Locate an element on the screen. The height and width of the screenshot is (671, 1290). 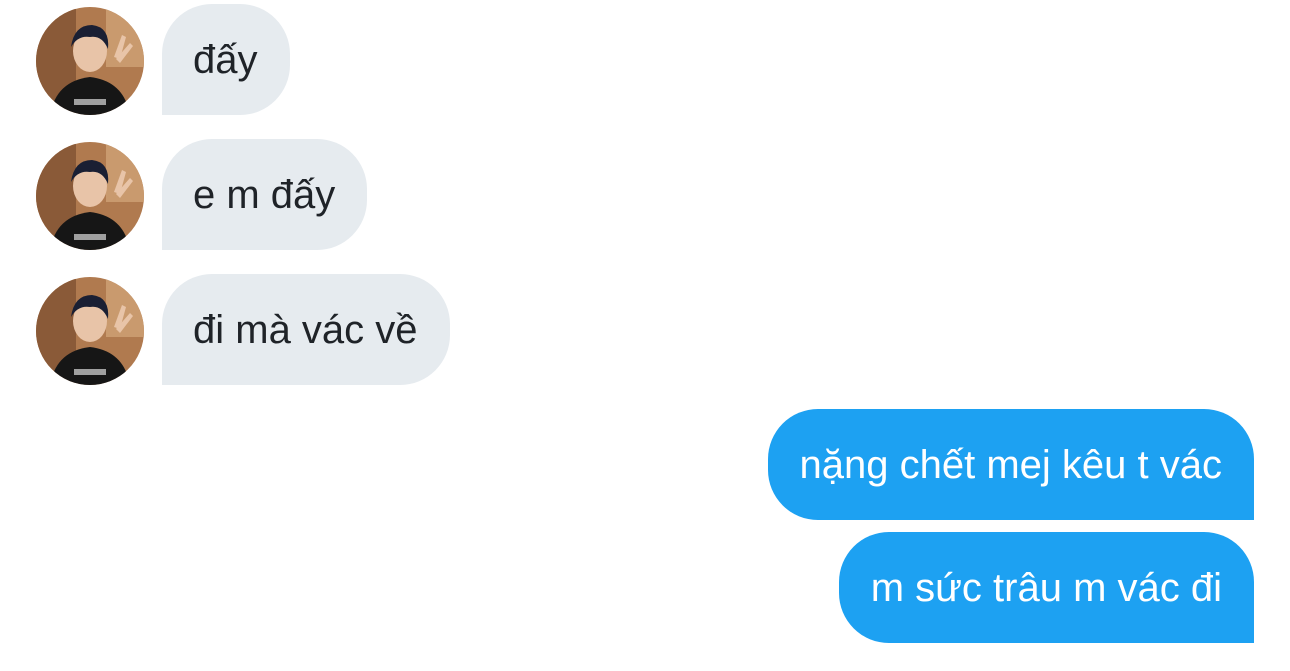
message-bubble-incoming: đấy is located at coordinates (226, 59).